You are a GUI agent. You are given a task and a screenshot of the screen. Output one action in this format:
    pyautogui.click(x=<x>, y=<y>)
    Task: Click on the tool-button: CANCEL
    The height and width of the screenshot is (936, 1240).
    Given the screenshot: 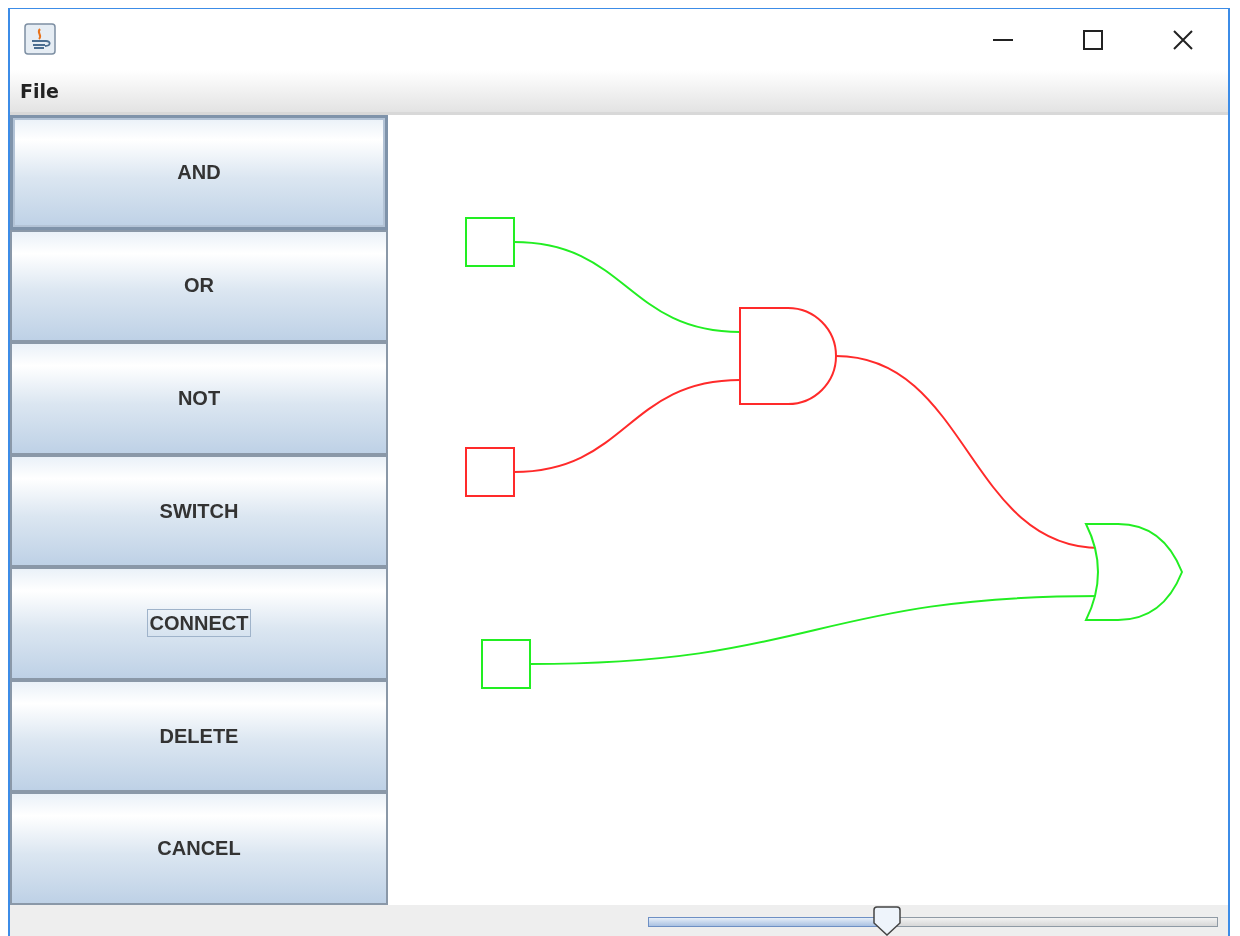 What is the action you would take?
    pyautogui.click(x=199, y=849)
    